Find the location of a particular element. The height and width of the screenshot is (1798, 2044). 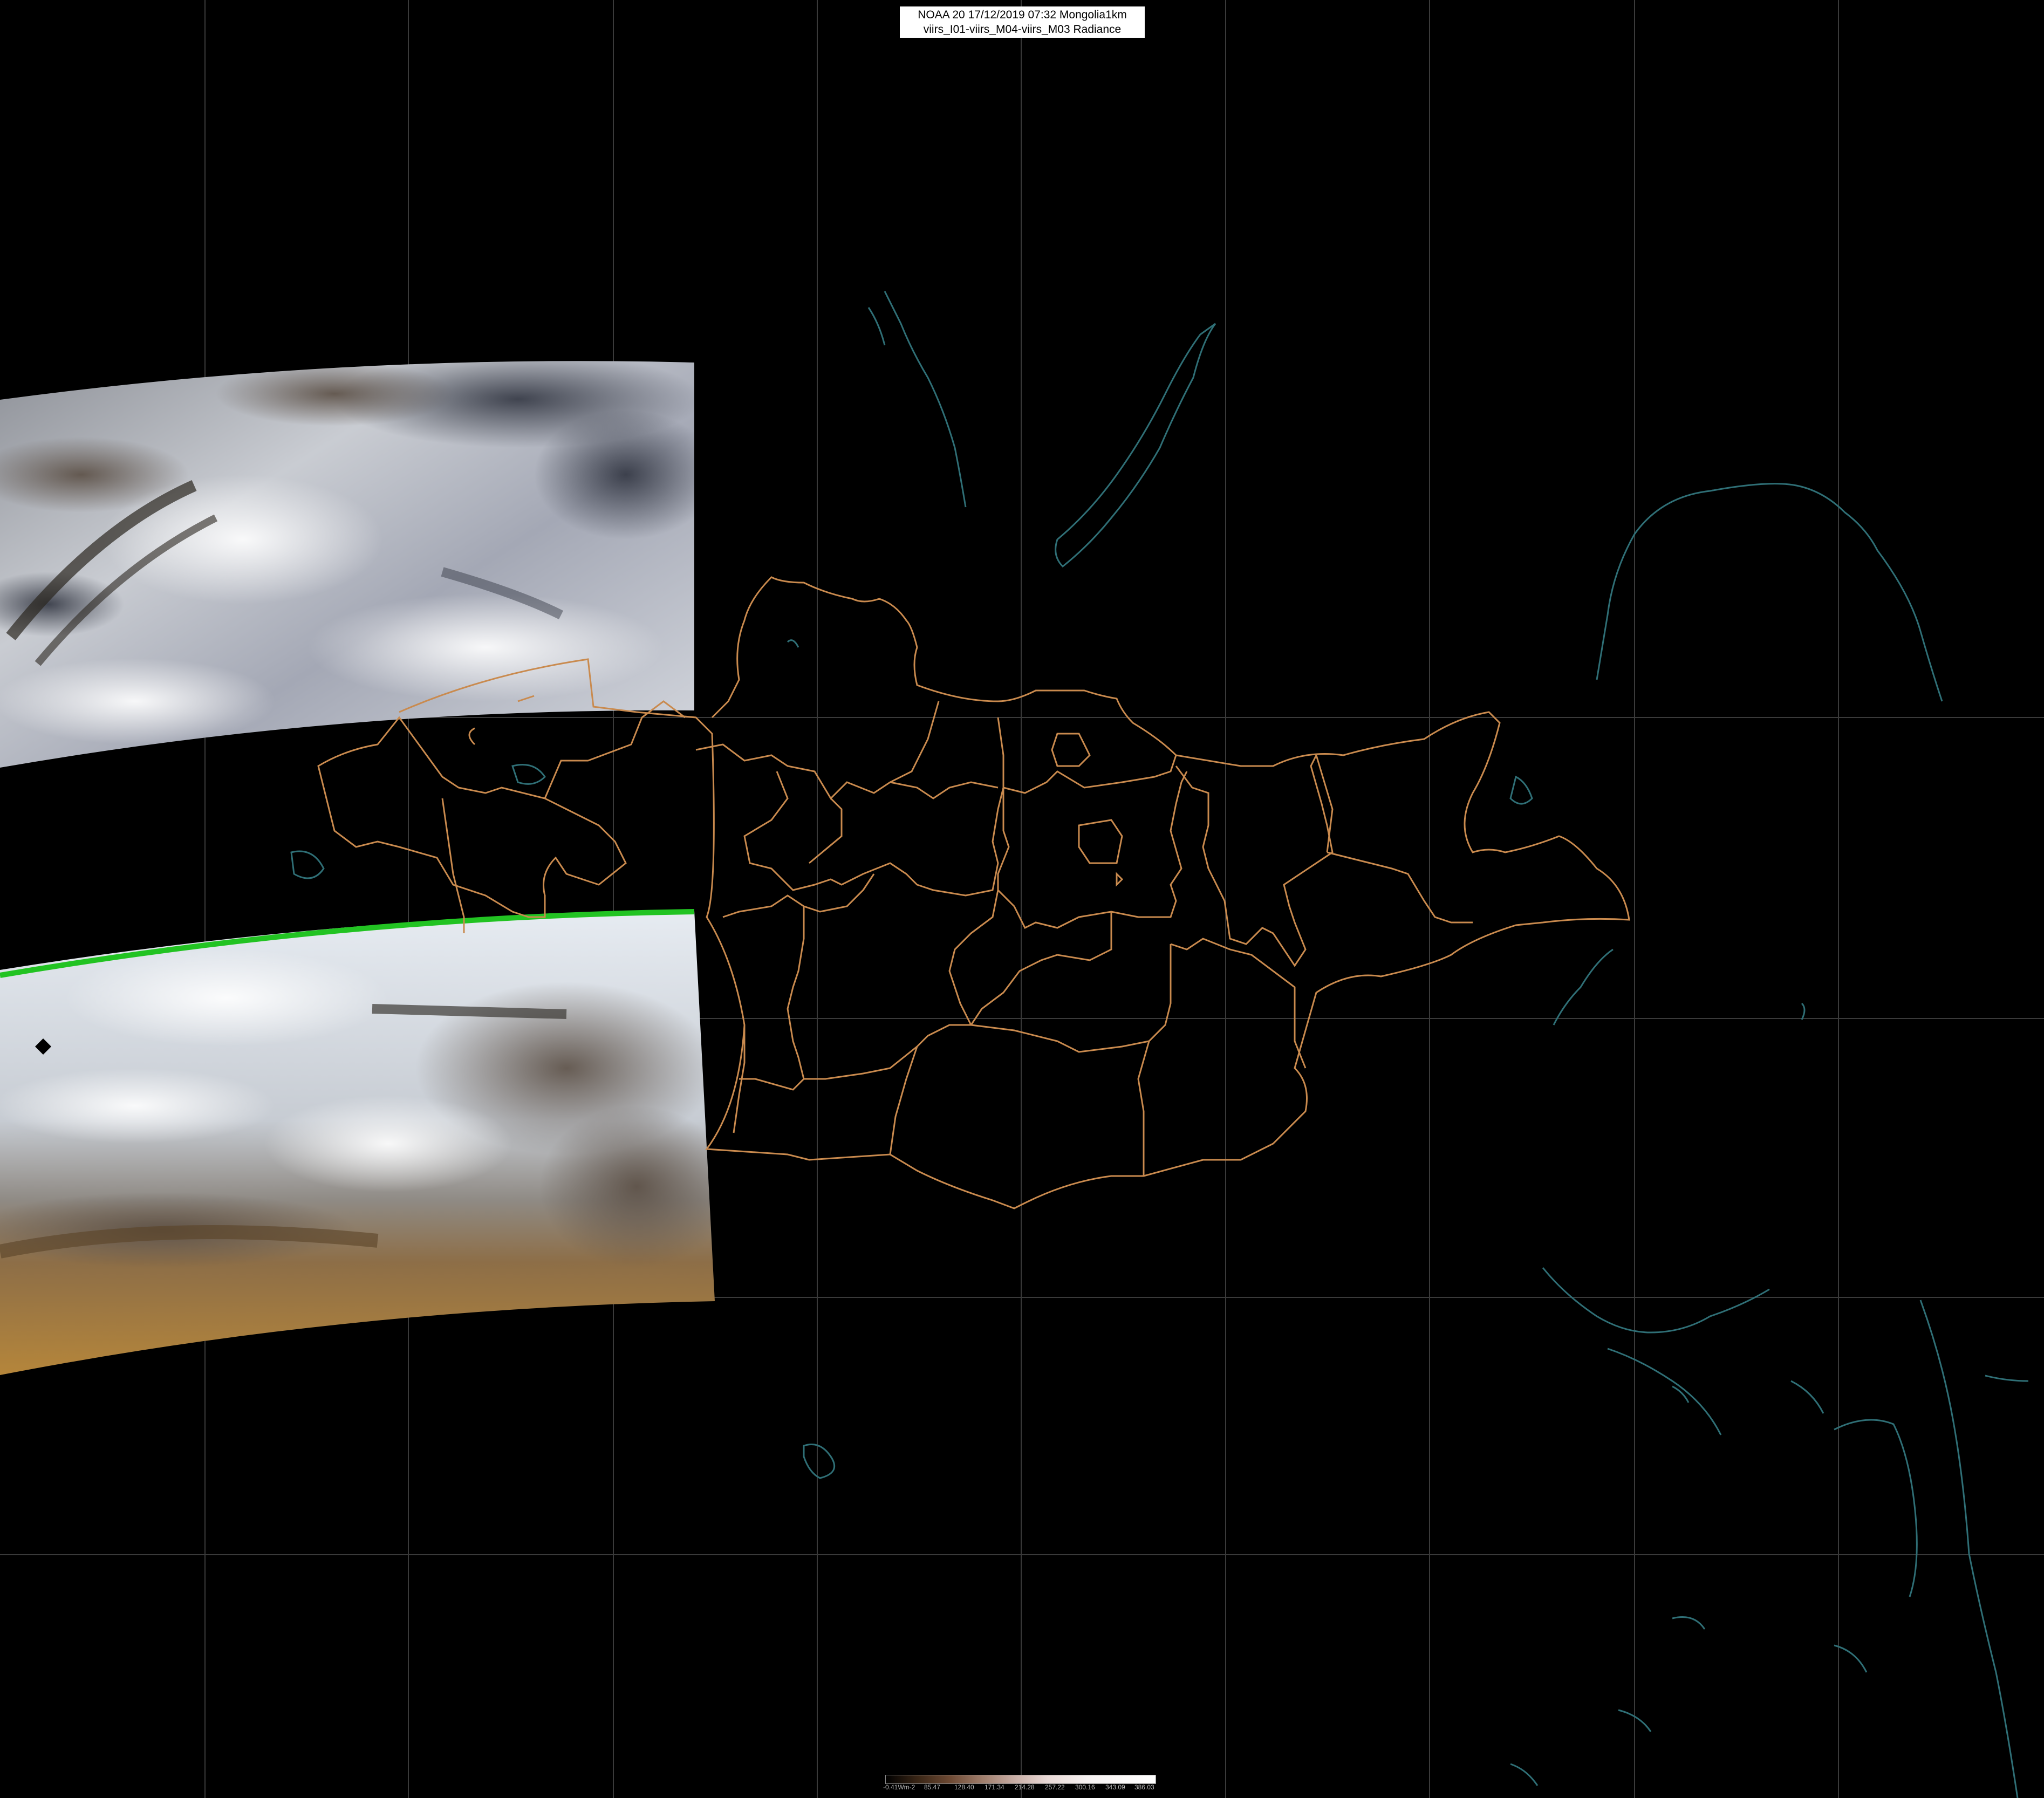

legend-label: 214.28 is located at coordinates (1025, 1787).